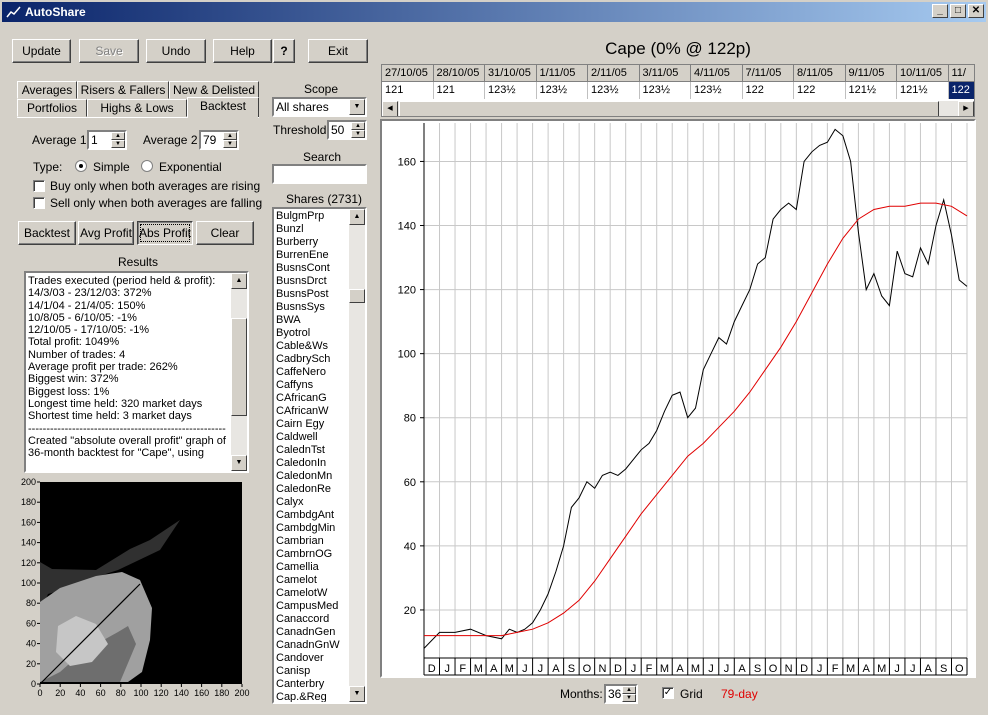 This screenshot has width=988, height=715. What do you see at coordinates (324, 199) in the screenshot?
I see `shares-label: Shares (2731)` at bounding box center [324, 199].